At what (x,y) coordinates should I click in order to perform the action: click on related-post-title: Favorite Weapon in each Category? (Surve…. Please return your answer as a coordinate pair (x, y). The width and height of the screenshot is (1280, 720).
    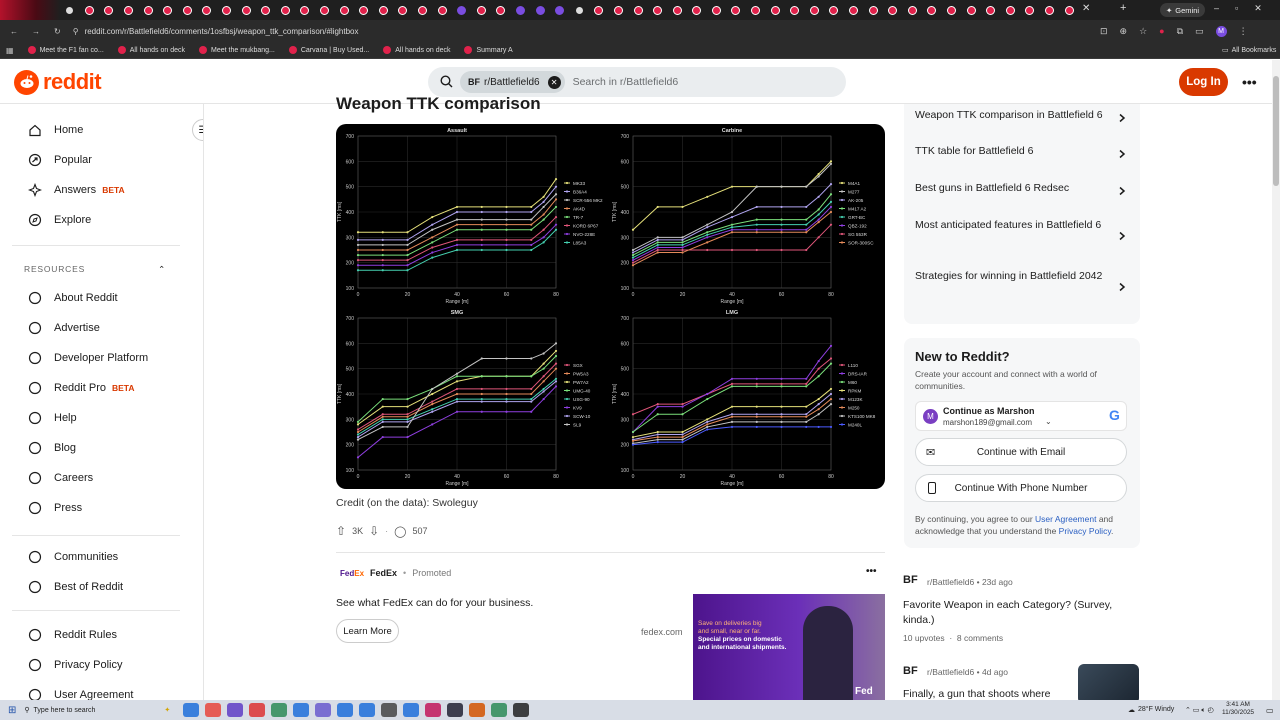
    Looking at the image, I should click on (1018, 612).